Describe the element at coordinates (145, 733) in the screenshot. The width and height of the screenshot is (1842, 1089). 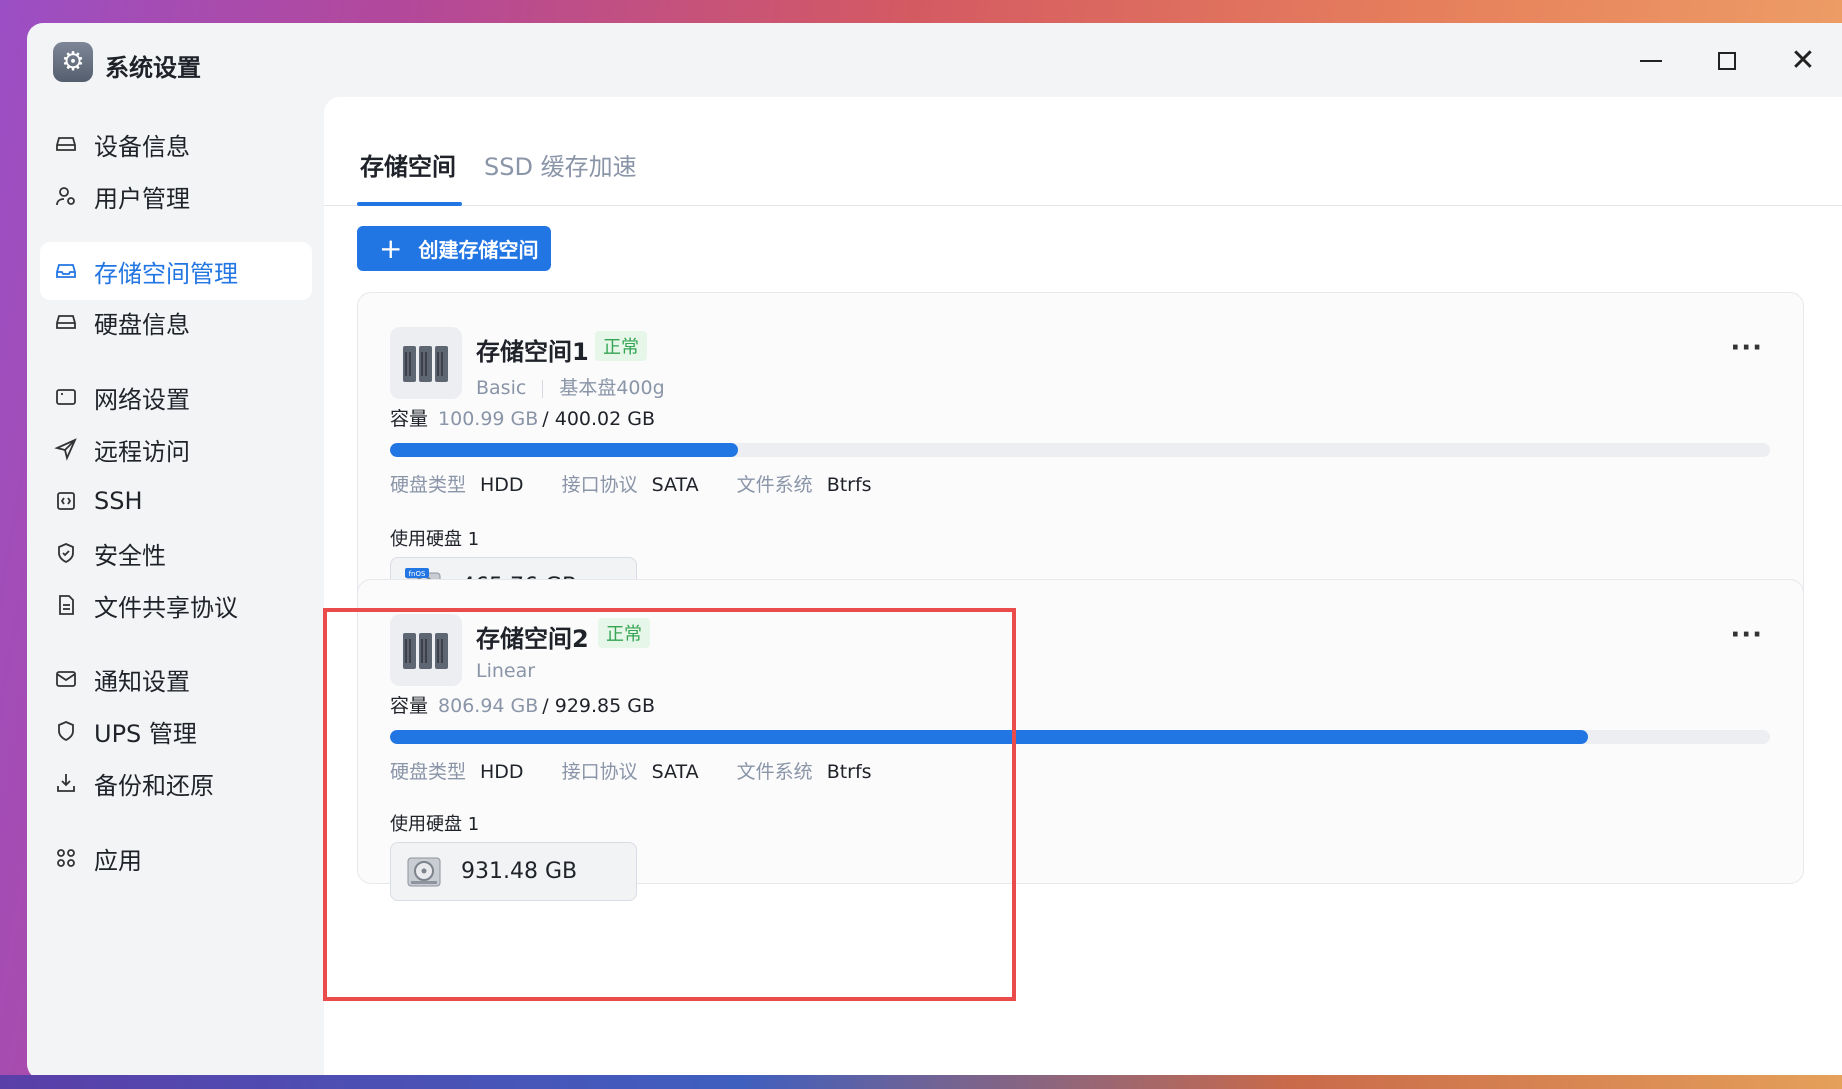
I see `sidebar-item-label: UPS 管理` at that location.